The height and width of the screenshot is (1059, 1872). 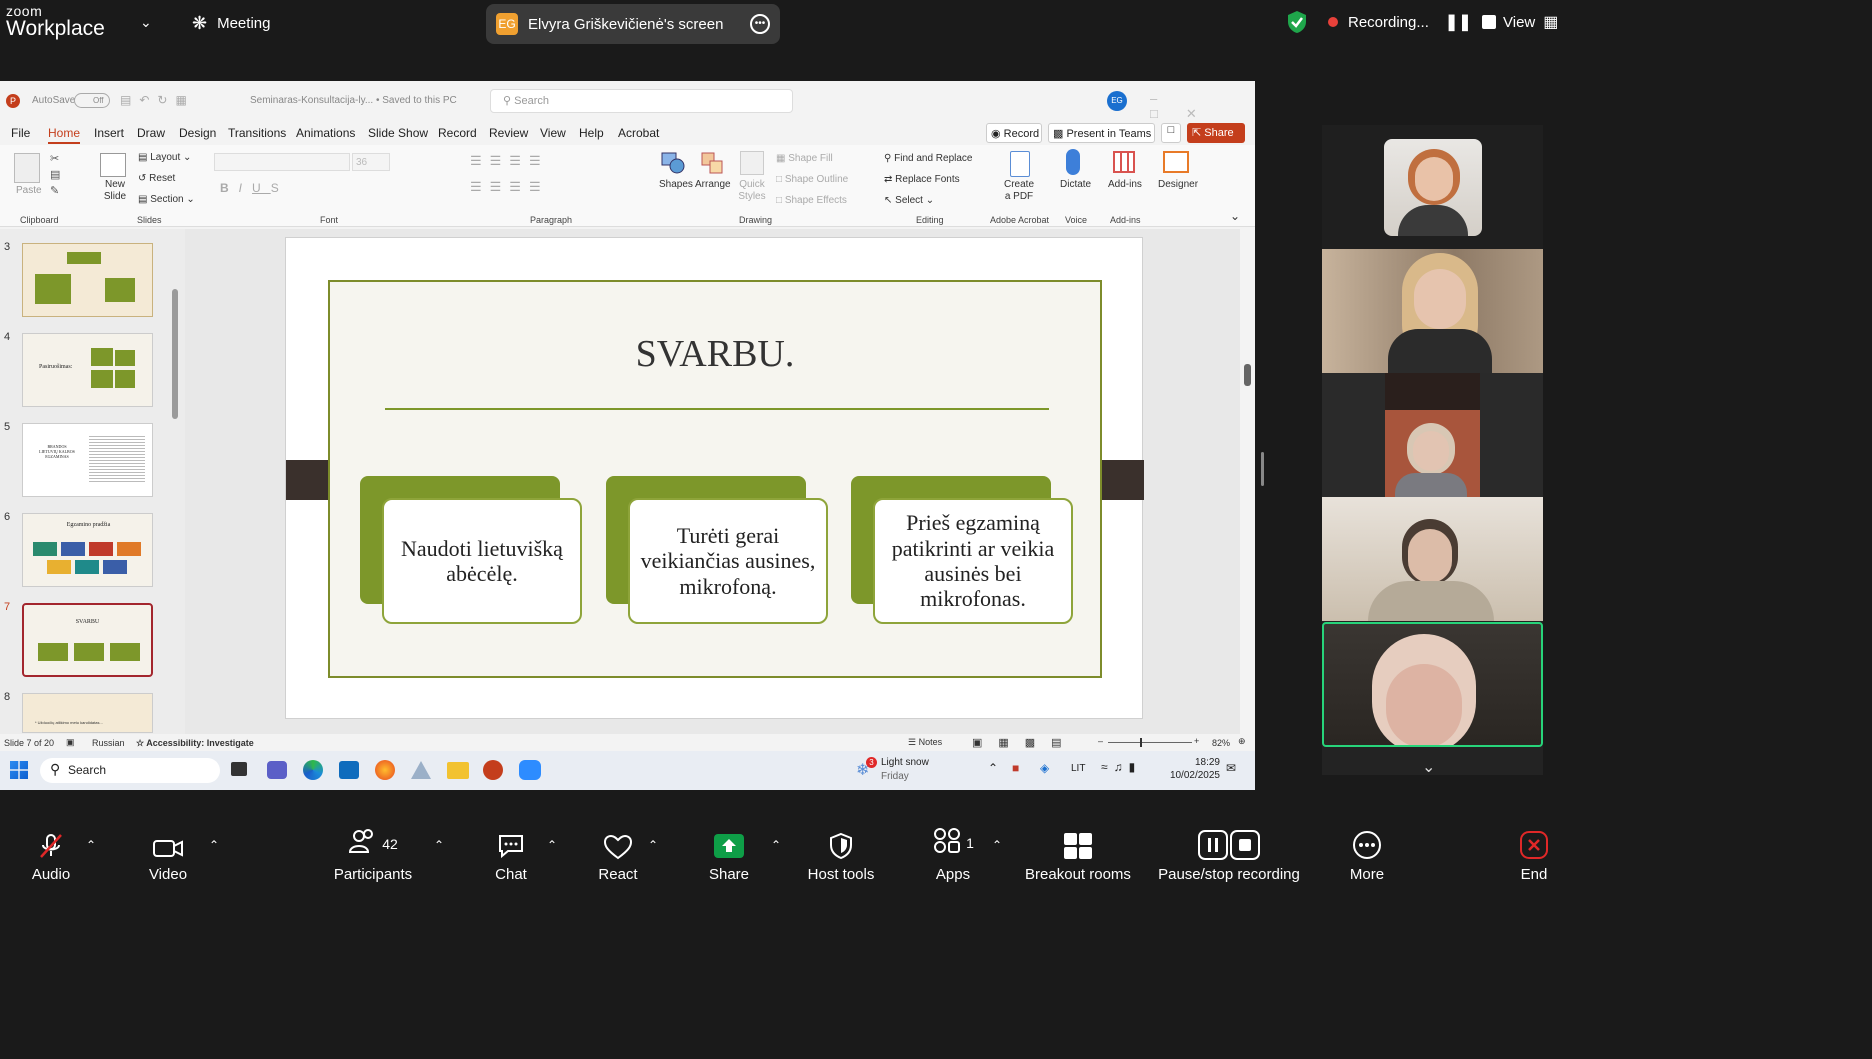 I want to click on reset-button: ↺ Reset, so click(x=156, y=178).